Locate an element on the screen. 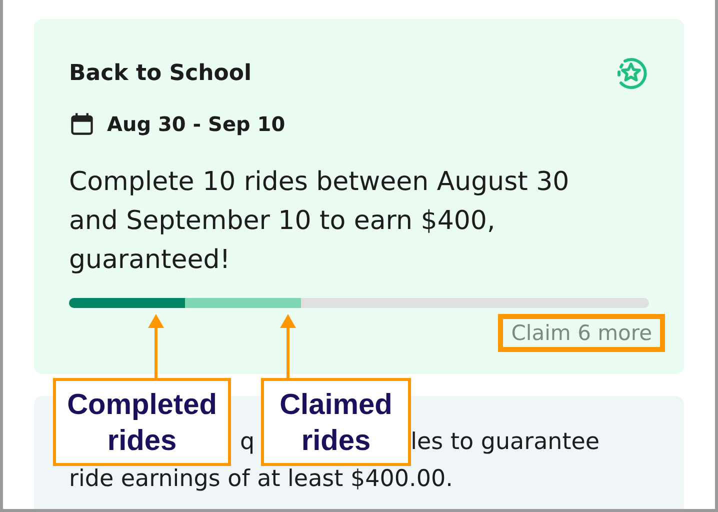 This screenshot has height=512, width=718. date-range: Aug 30 - Sep 10 is located at coordinates (196, 124).